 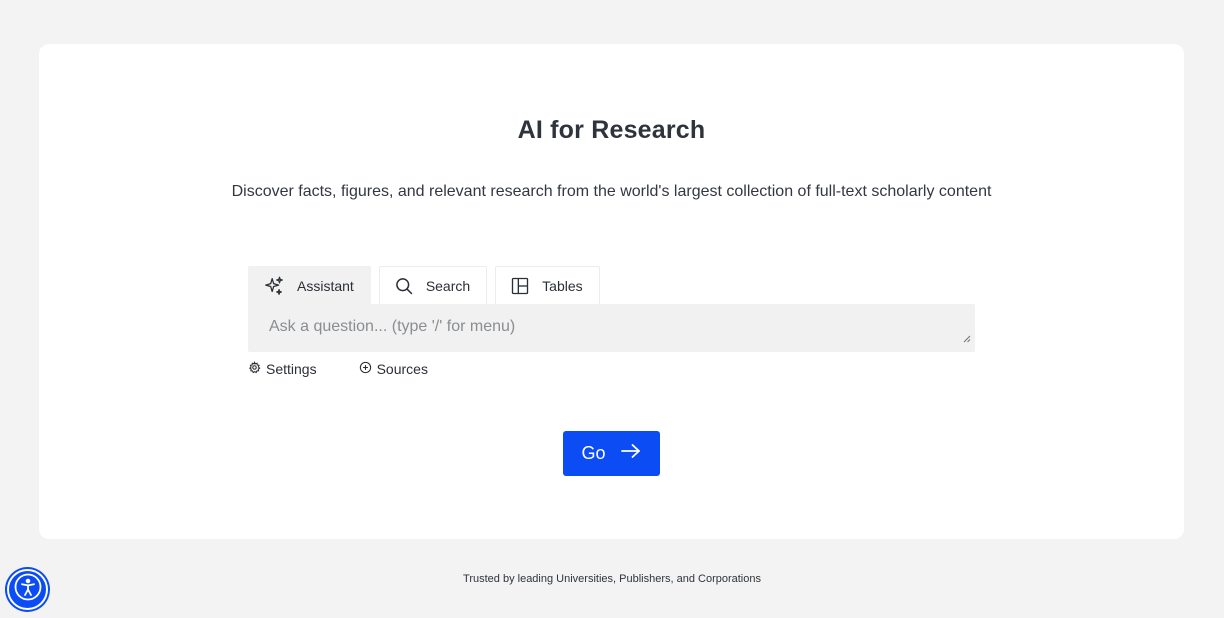 I want to click on plus-circle-icon, so click(x=365, y=369).